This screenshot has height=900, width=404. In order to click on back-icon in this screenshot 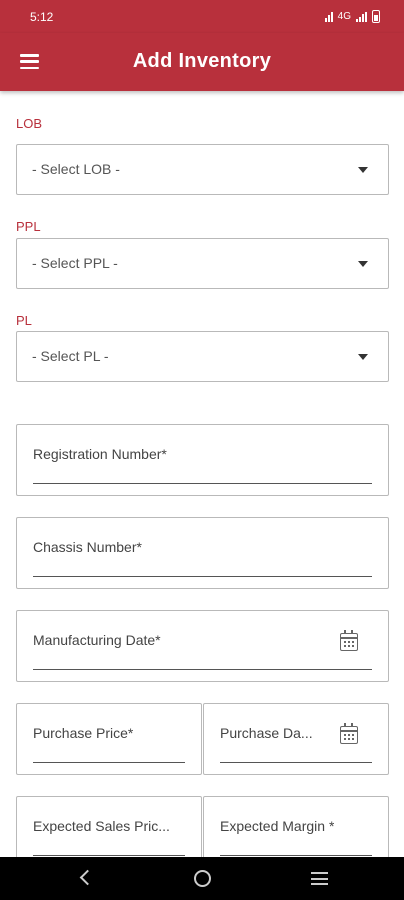, I will do `click(87, 877)`.